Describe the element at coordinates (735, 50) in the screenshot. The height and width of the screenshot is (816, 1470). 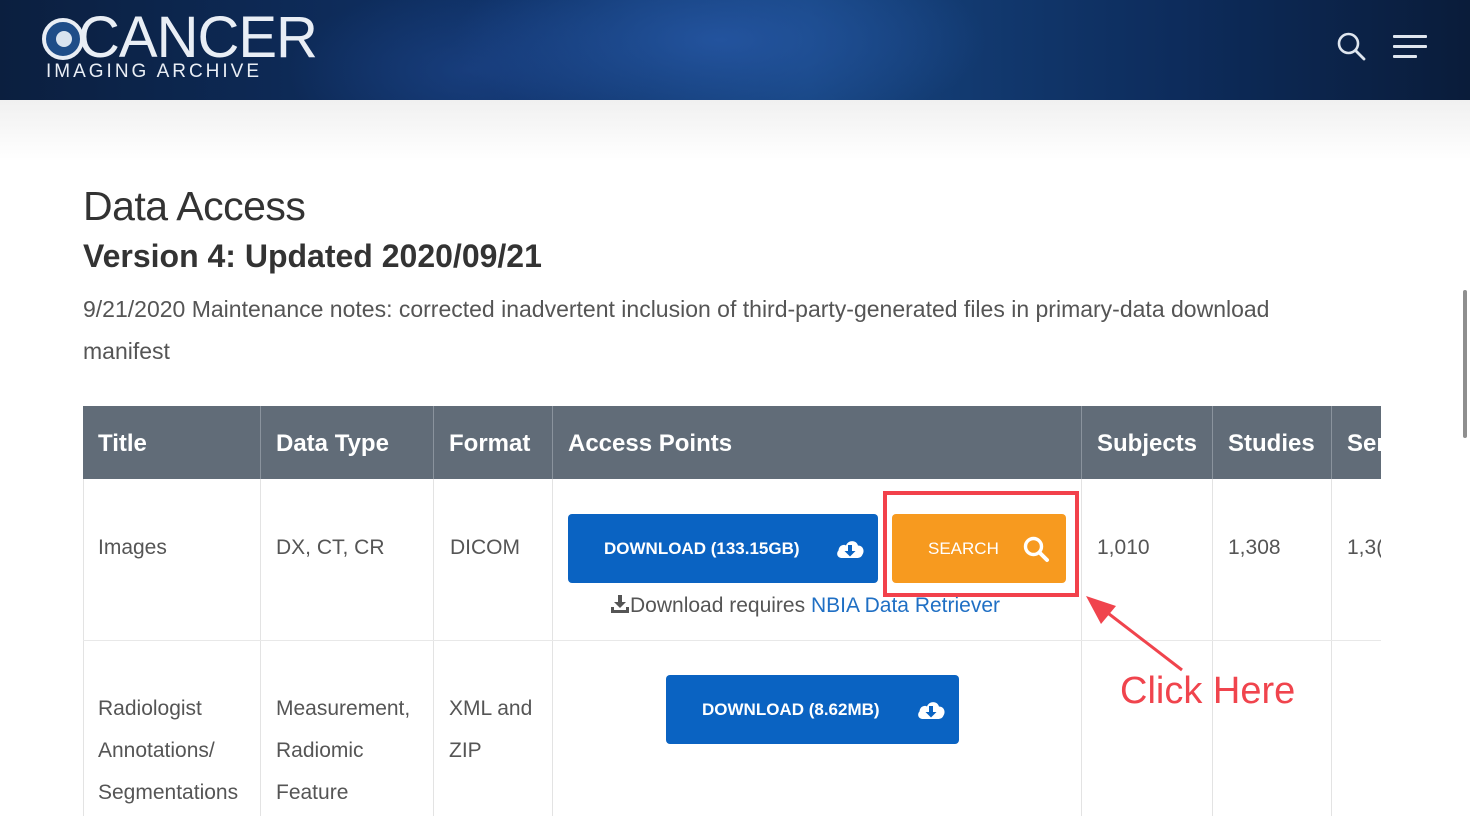
I see `site-header: CANCER IMAGING ARCHIVE` at that location.